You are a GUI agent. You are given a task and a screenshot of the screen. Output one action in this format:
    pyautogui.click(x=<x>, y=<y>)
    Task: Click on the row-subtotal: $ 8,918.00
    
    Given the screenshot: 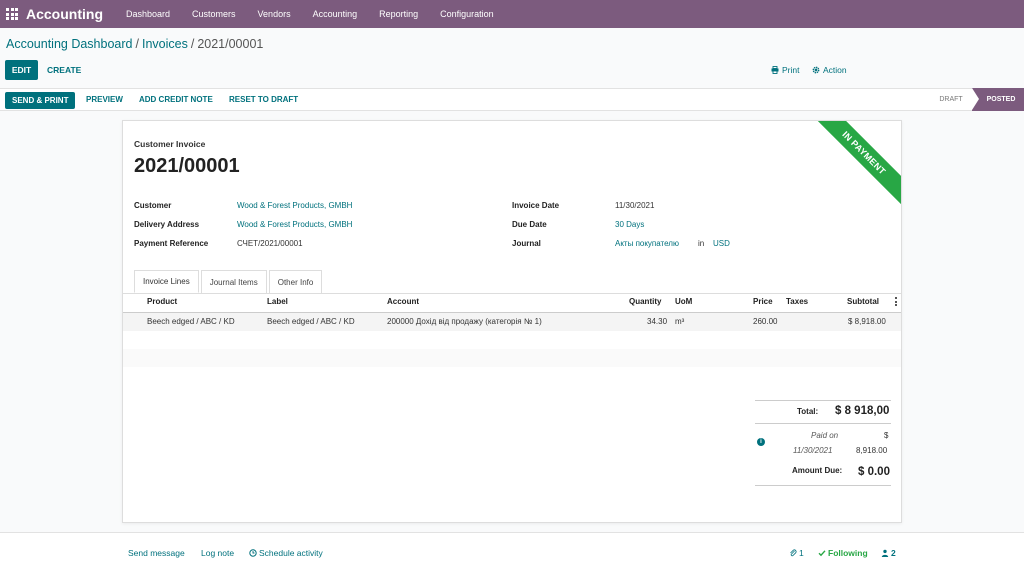 What is the action you would take?
    pyautogui.click(x=867, y=321)
    